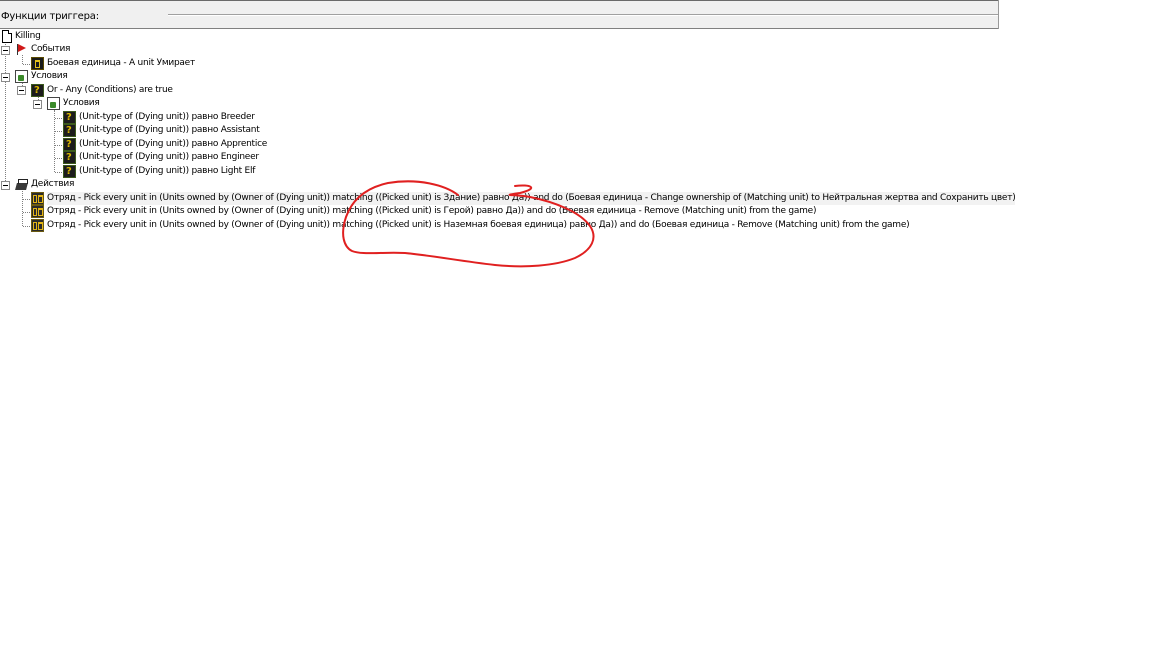  What do you see at coordinates (5, 77) in the screenshot?
I see `conditions-collapse-toggle` at bounding box center [5, 77].